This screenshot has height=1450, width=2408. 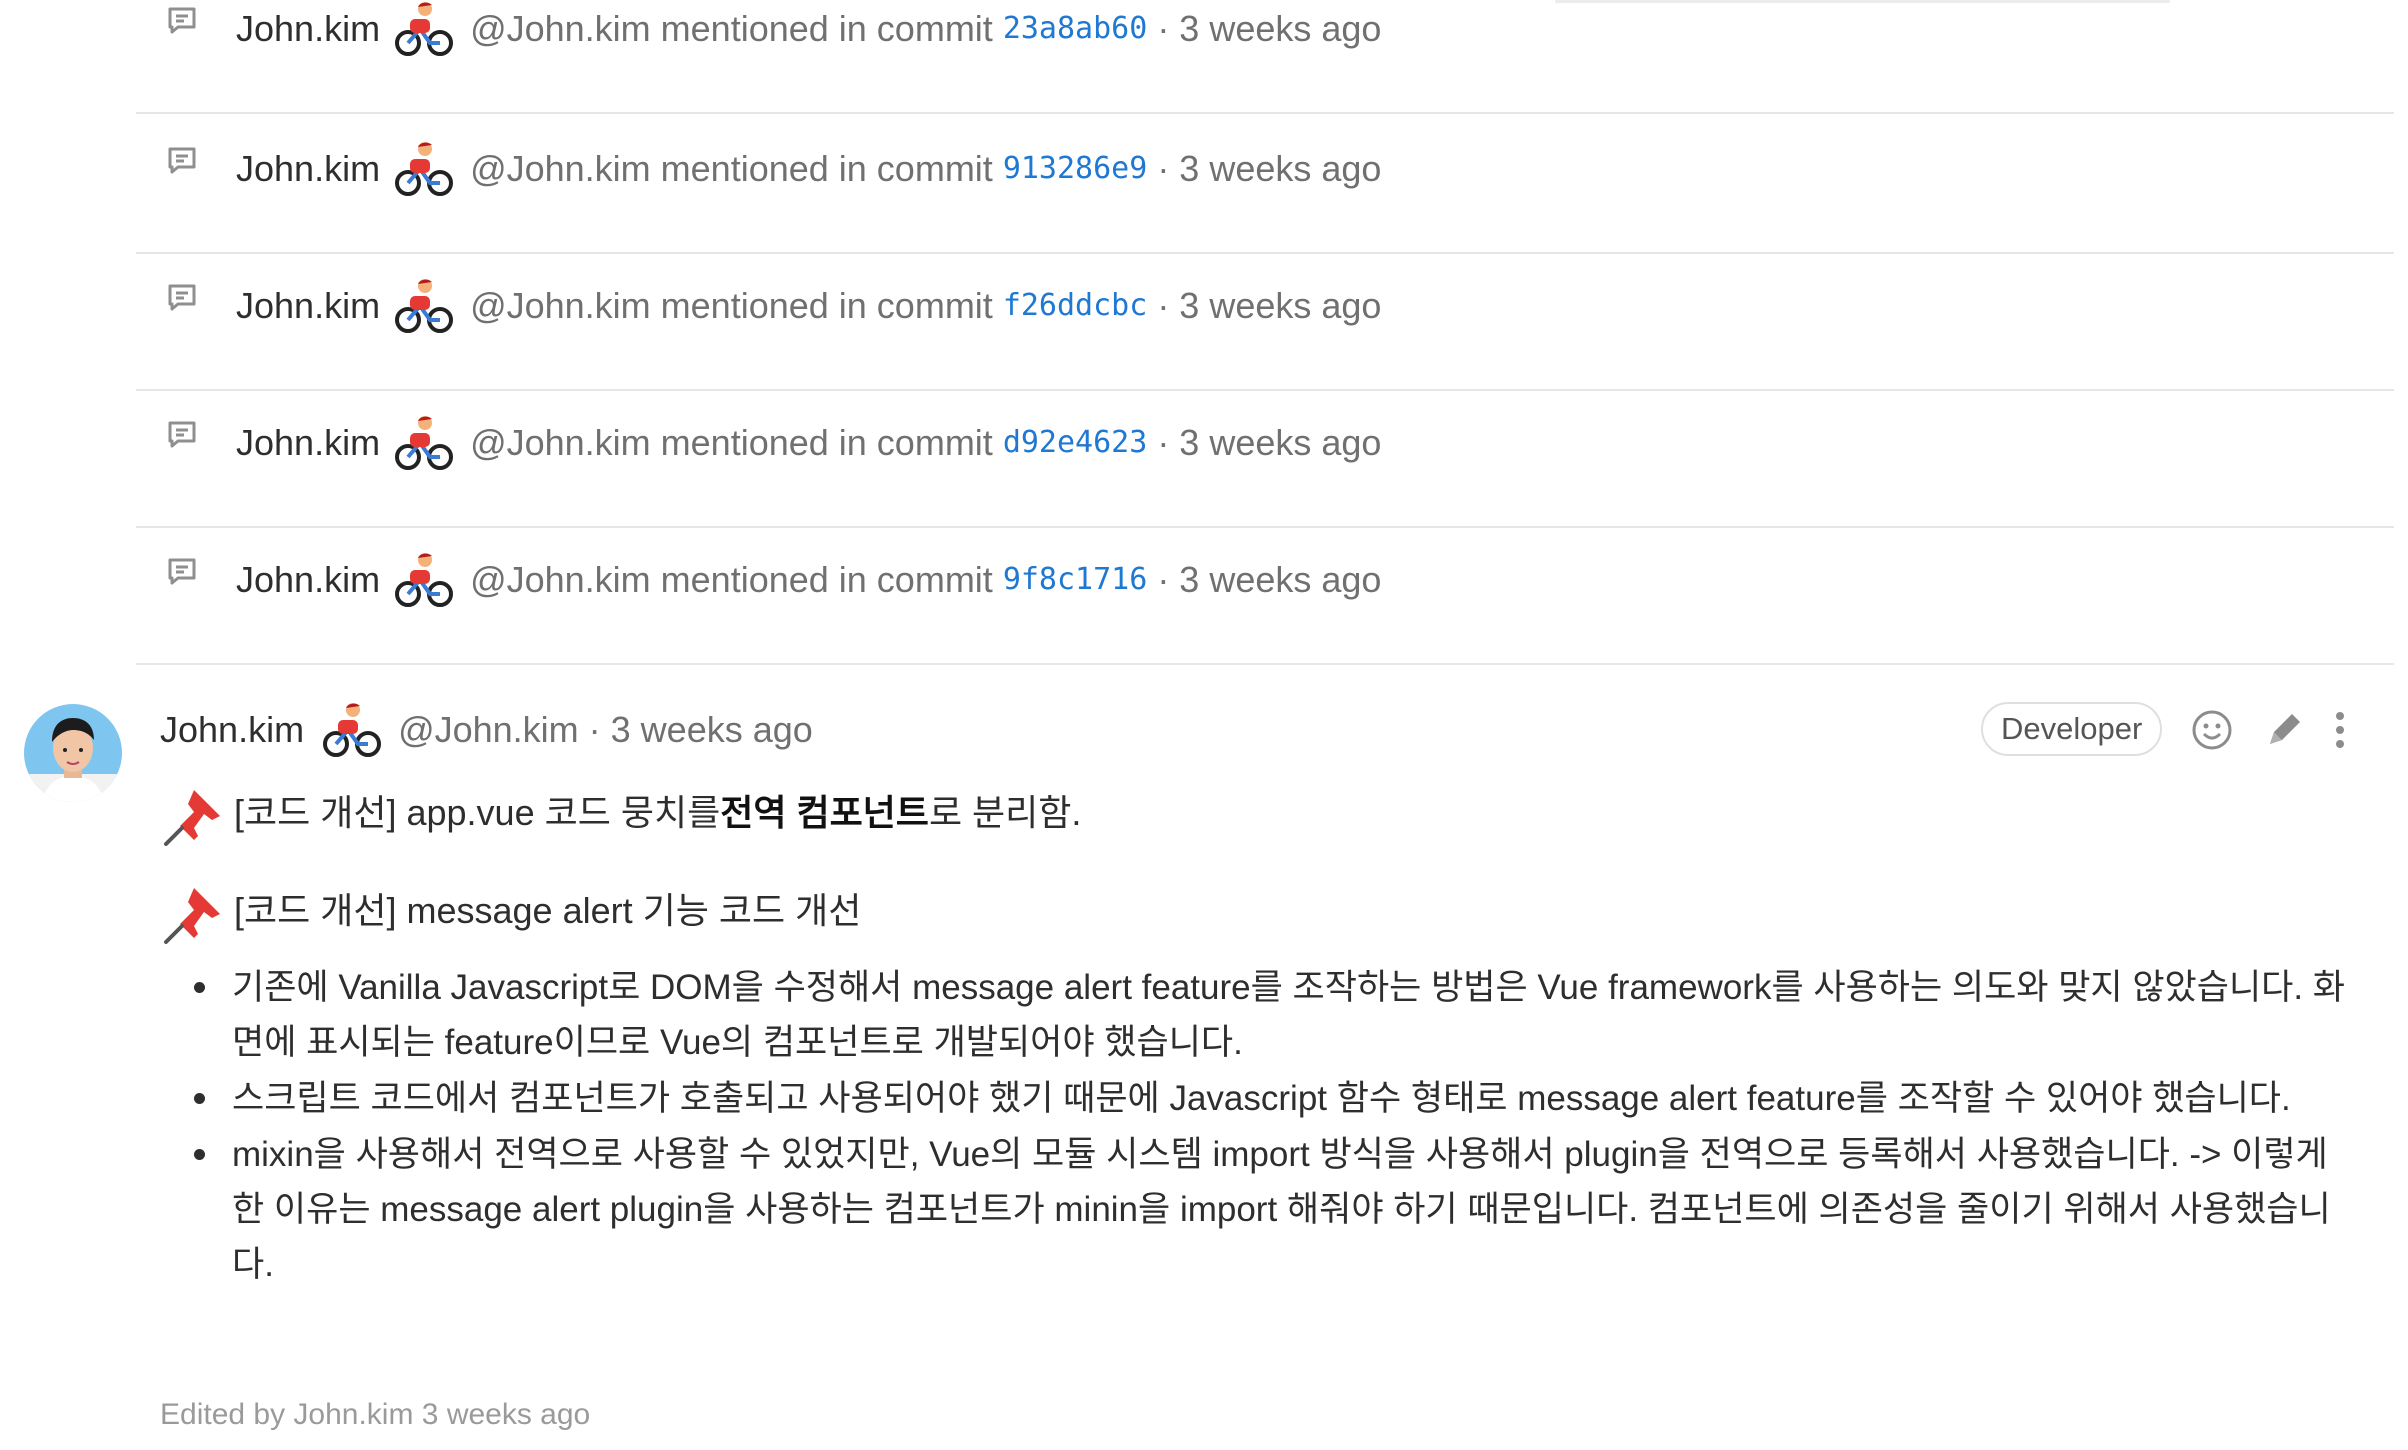 What do you see at coordinates (2340, 730) in the screenshot?
I see `kebab-menu-icon` at bounding box center [2340, 730].